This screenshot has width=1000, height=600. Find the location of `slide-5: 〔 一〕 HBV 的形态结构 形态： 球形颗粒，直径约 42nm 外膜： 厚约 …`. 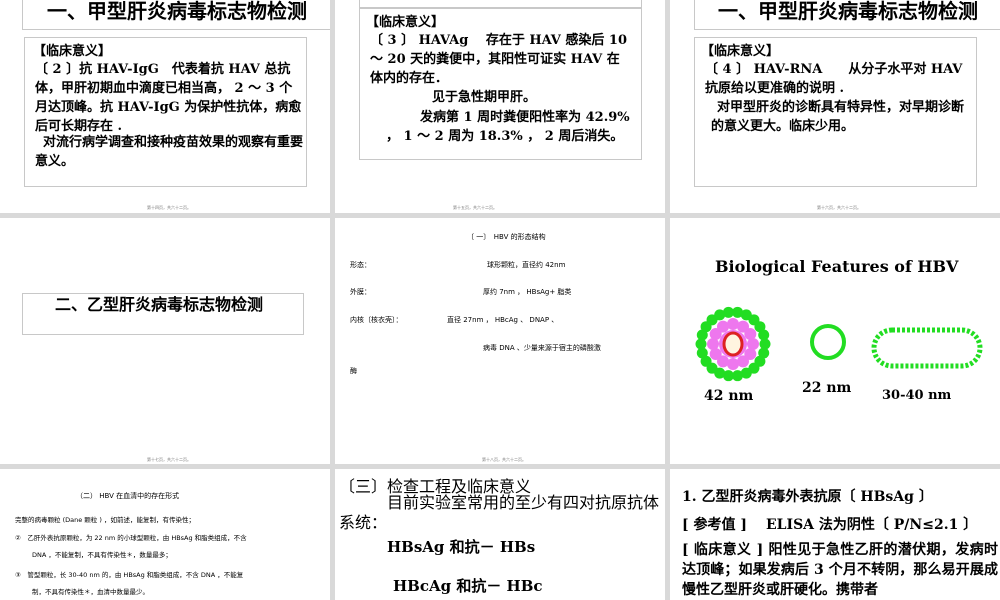

slide-5: 〔 一〕 HBV 的形态结构 形态： 球形颗粒，直径约 42nm 外膜： 厚约 … is located at coordinates (500, 341).